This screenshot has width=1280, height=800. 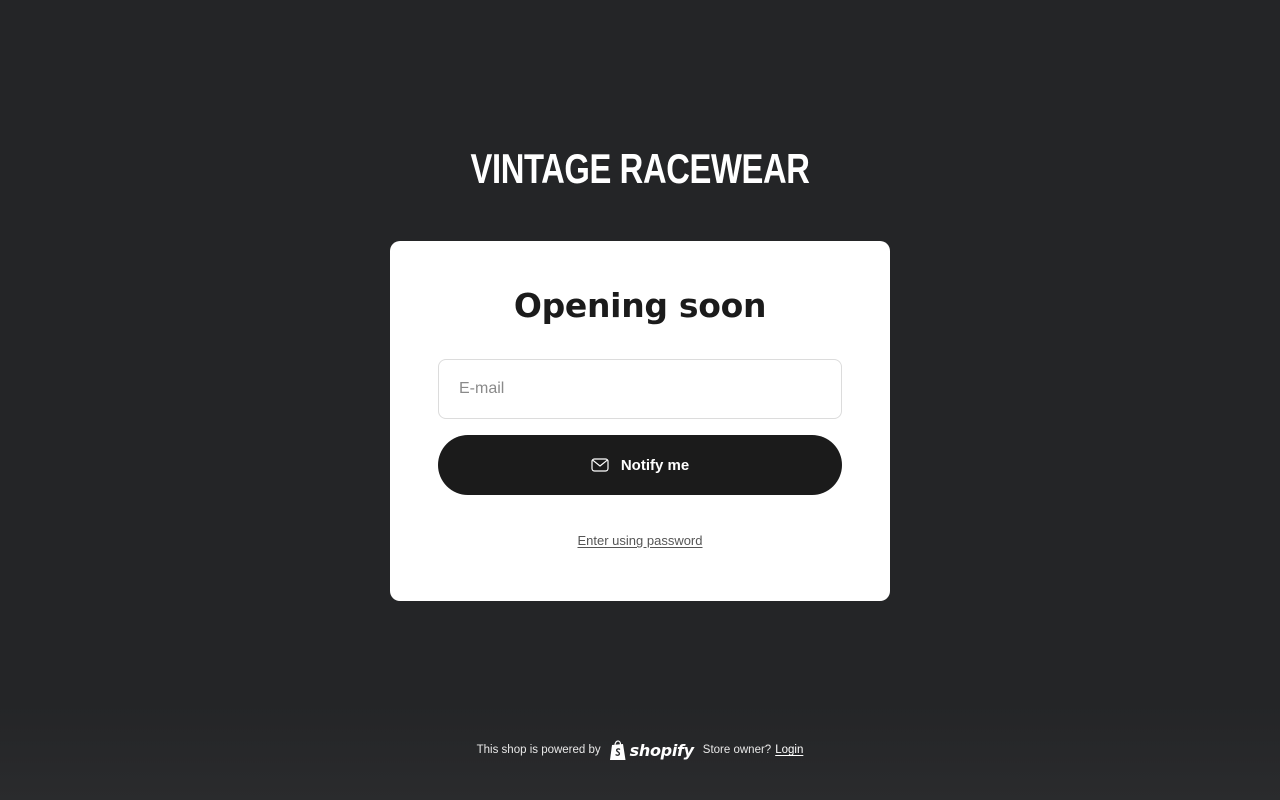 I want to click on shopify-logo: shopify, so click(x=651, y=750).